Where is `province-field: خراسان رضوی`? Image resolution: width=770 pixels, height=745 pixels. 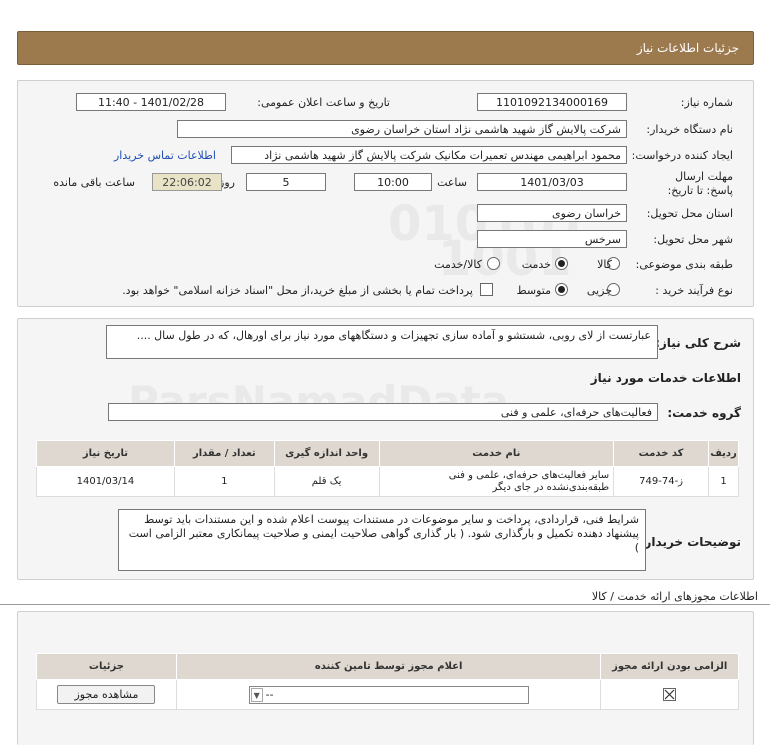
province-field: خراسان رضوی is located at coordinates (552, 213).